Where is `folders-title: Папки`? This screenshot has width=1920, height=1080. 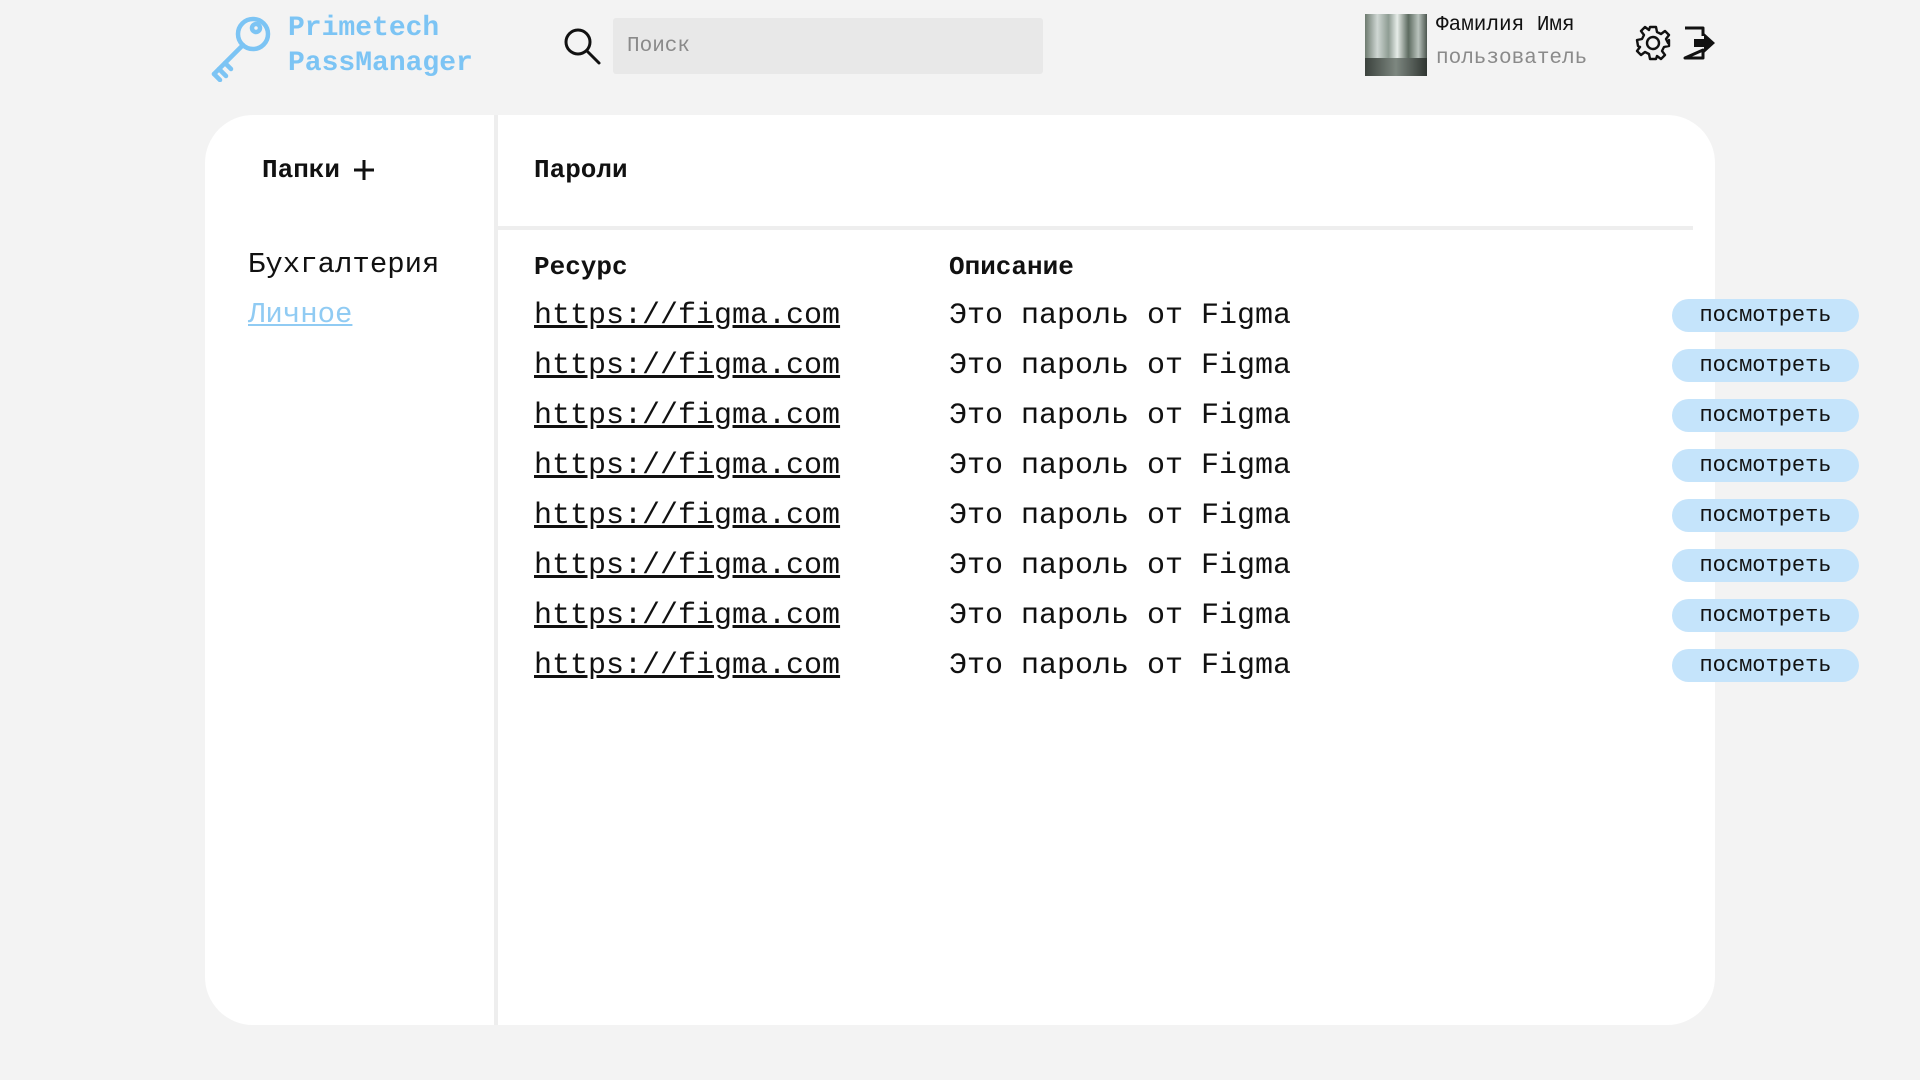
folders-title: Папки is located at coordinates (301, 170).